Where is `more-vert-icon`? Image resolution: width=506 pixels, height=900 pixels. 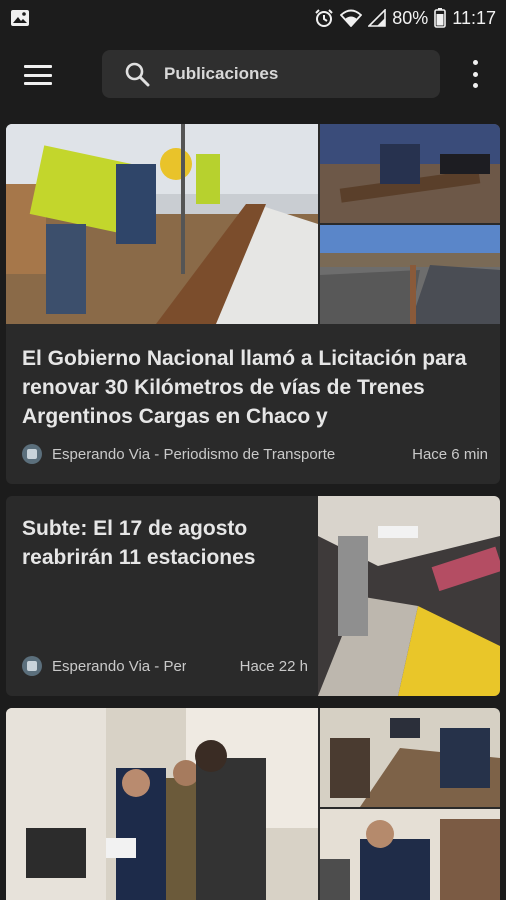
more-vert-icon is located at coordinates (475, 62).